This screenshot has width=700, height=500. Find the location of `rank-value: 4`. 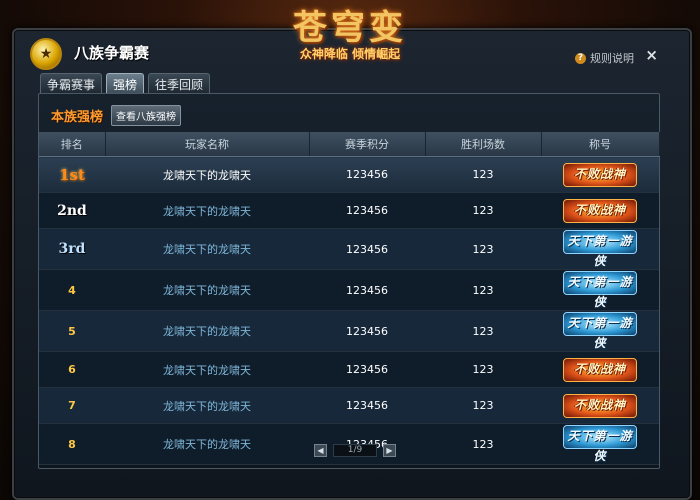

rank-value: 4 is located at coordinates (72, 290).